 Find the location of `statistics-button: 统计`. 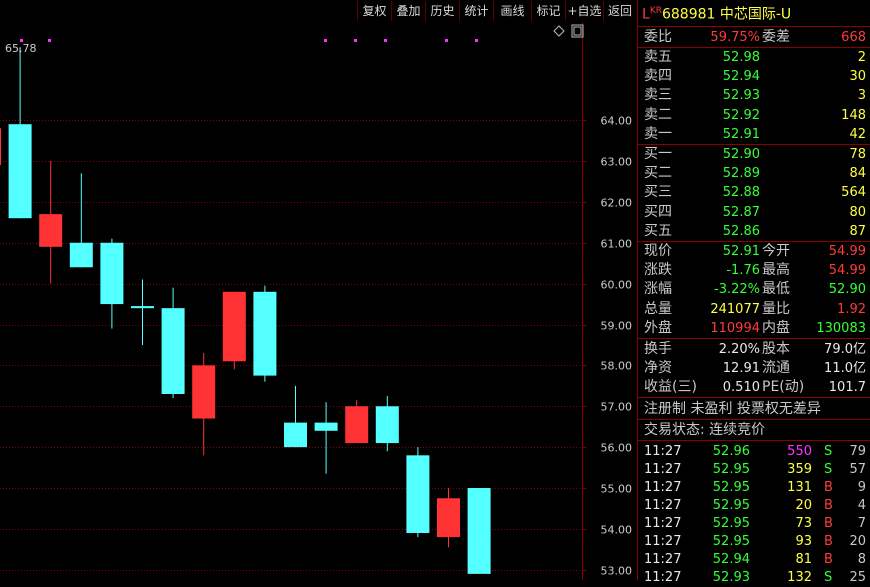

statistics-button: 统计 is located at coordinates (476, 11).